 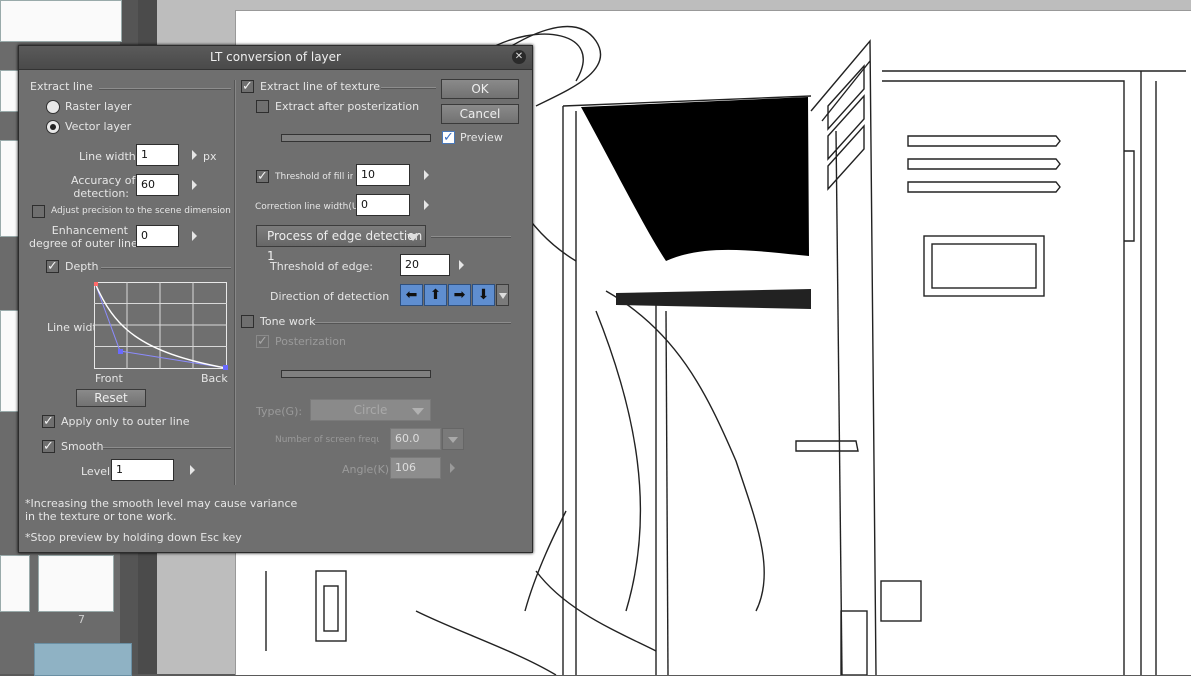 What do you see at coordinates (320, 86) in the screenshot?
I see `extract-texture-label: Extract line of texture` at bounding box center [320, 86].